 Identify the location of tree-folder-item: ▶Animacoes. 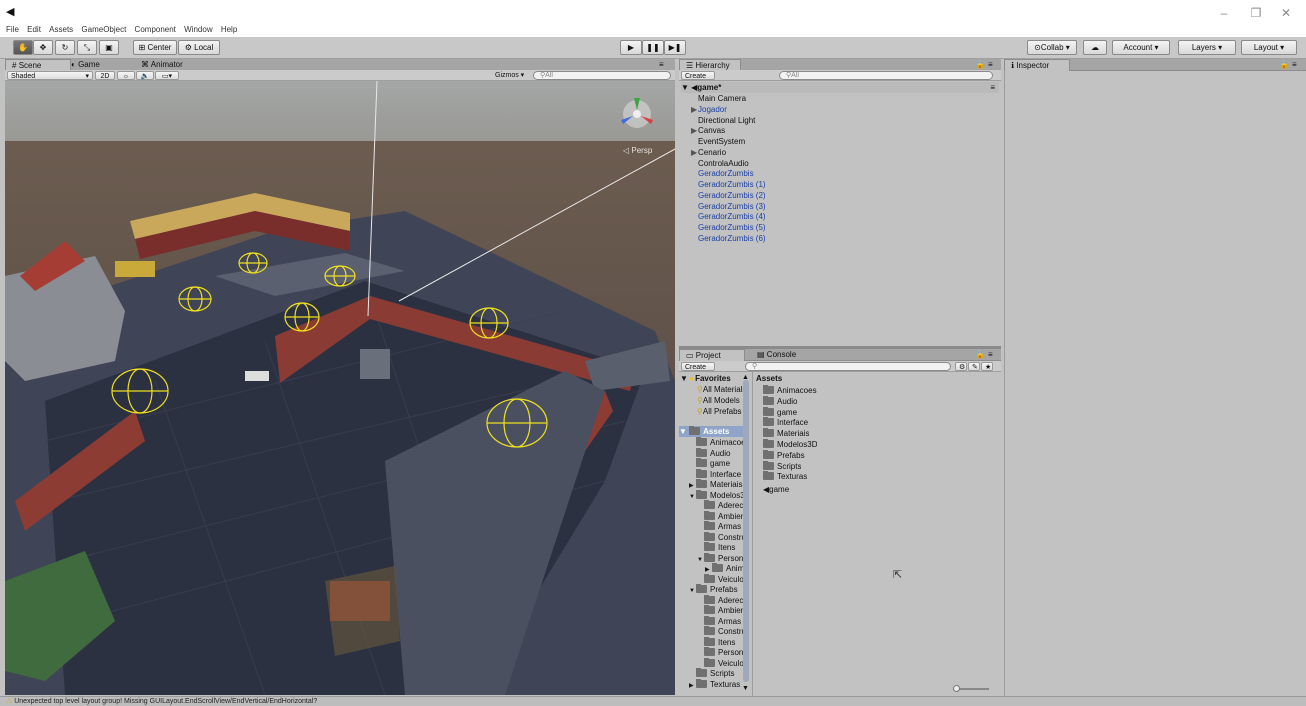
(726, 568).